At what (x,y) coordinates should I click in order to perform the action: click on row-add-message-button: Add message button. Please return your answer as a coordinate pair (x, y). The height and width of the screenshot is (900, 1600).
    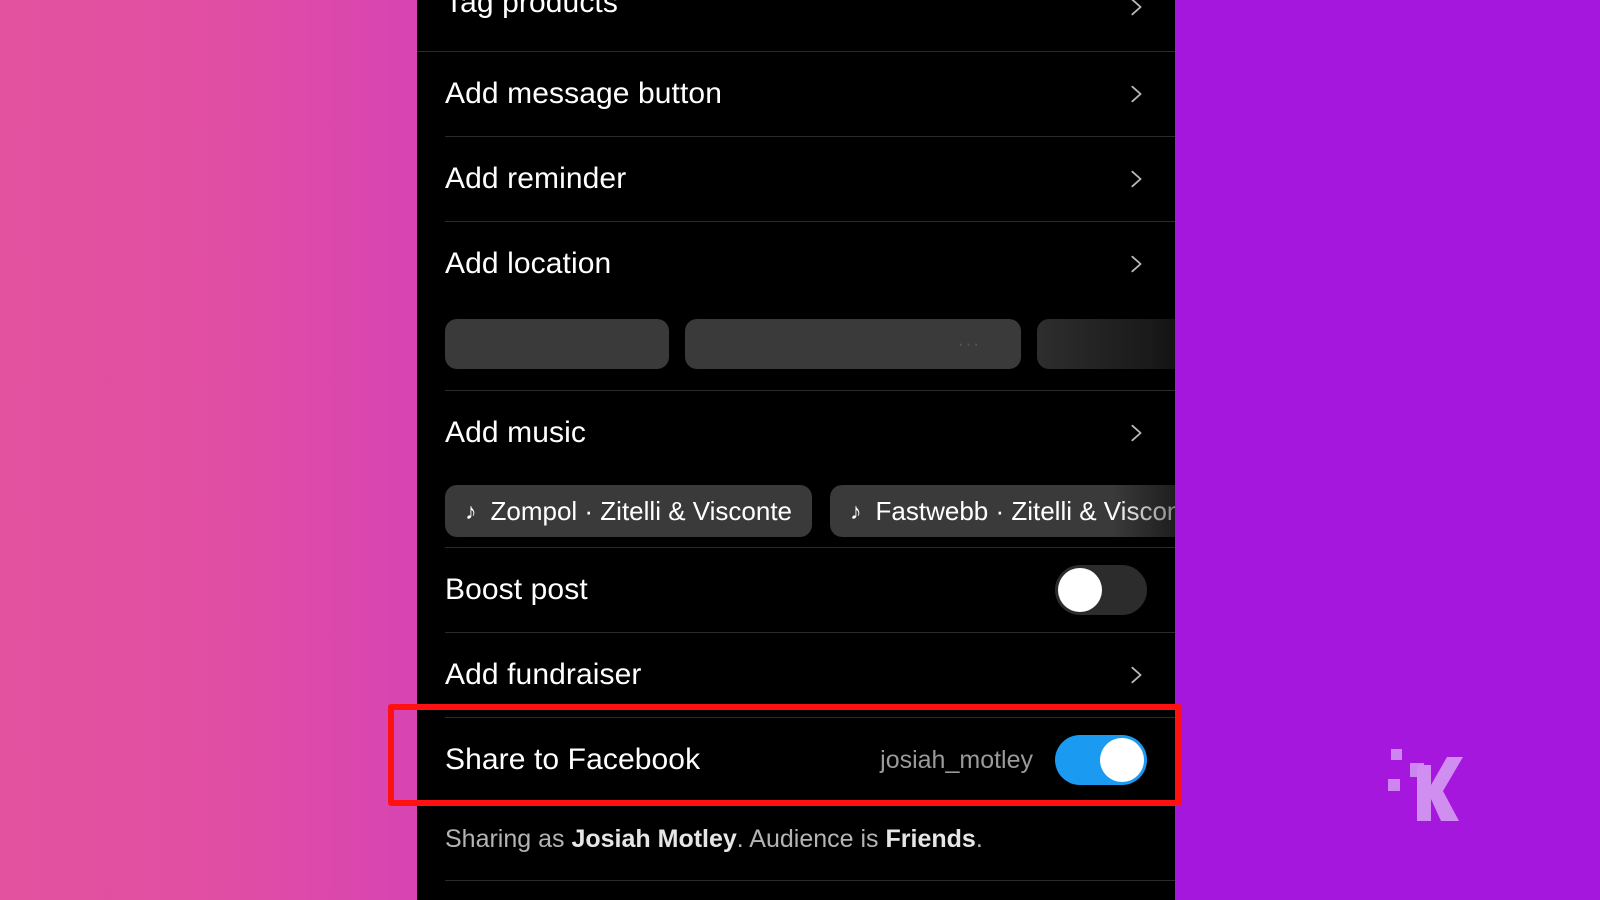
    Looking at the image, I should click on (796, 94).